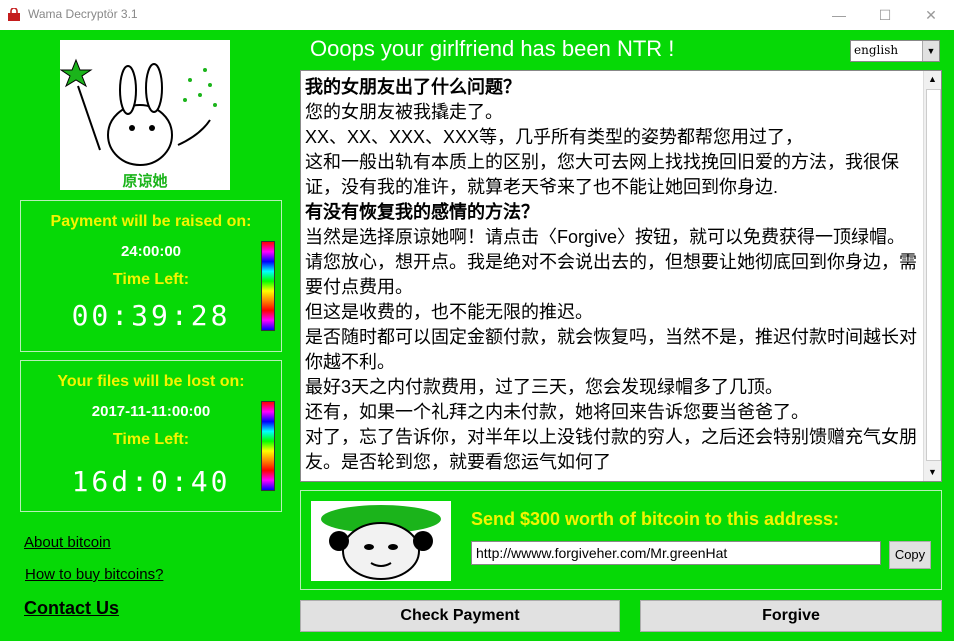  I want to click on message-line: 最好3天之内付款费用，过了三天，您会发现绿帽多了几顶。, so click(544, 387).